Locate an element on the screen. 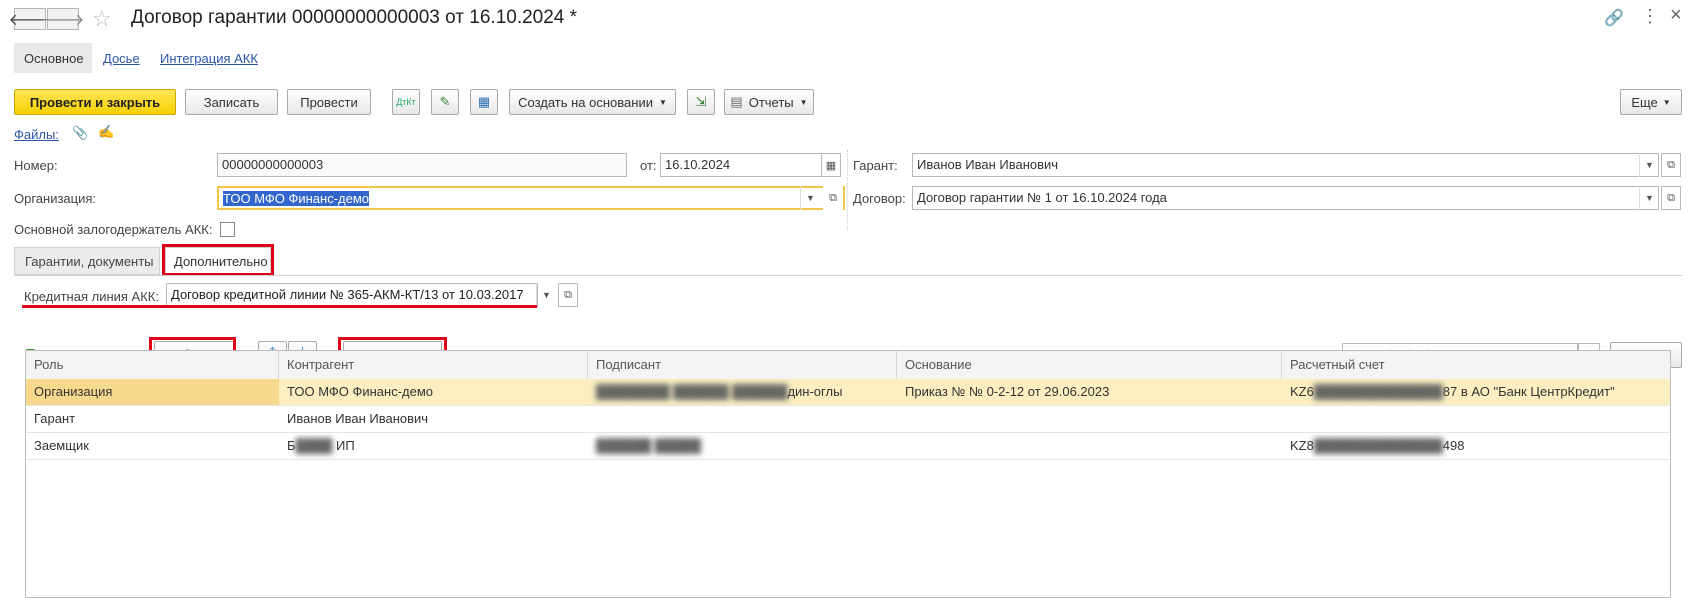  column-header-basis: Основание is located at coordinates (1089, 365).